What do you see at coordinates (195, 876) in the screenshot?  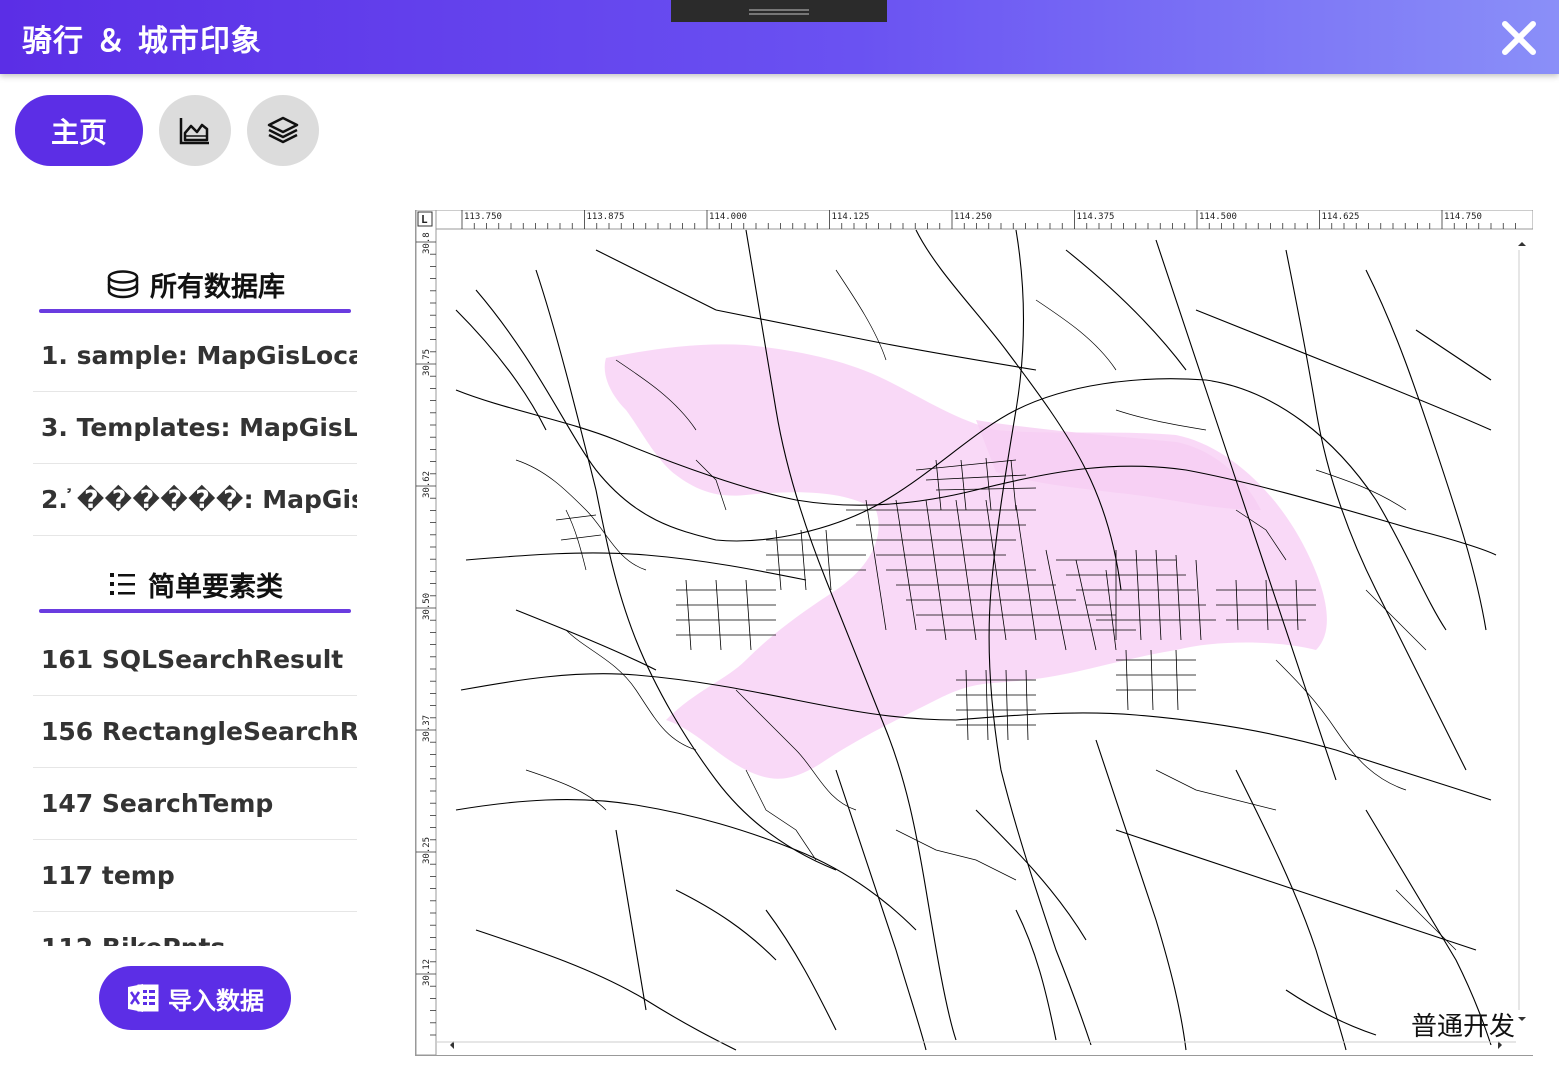 I see `feature-item: 117 temp` at bounding box center [195, 876].